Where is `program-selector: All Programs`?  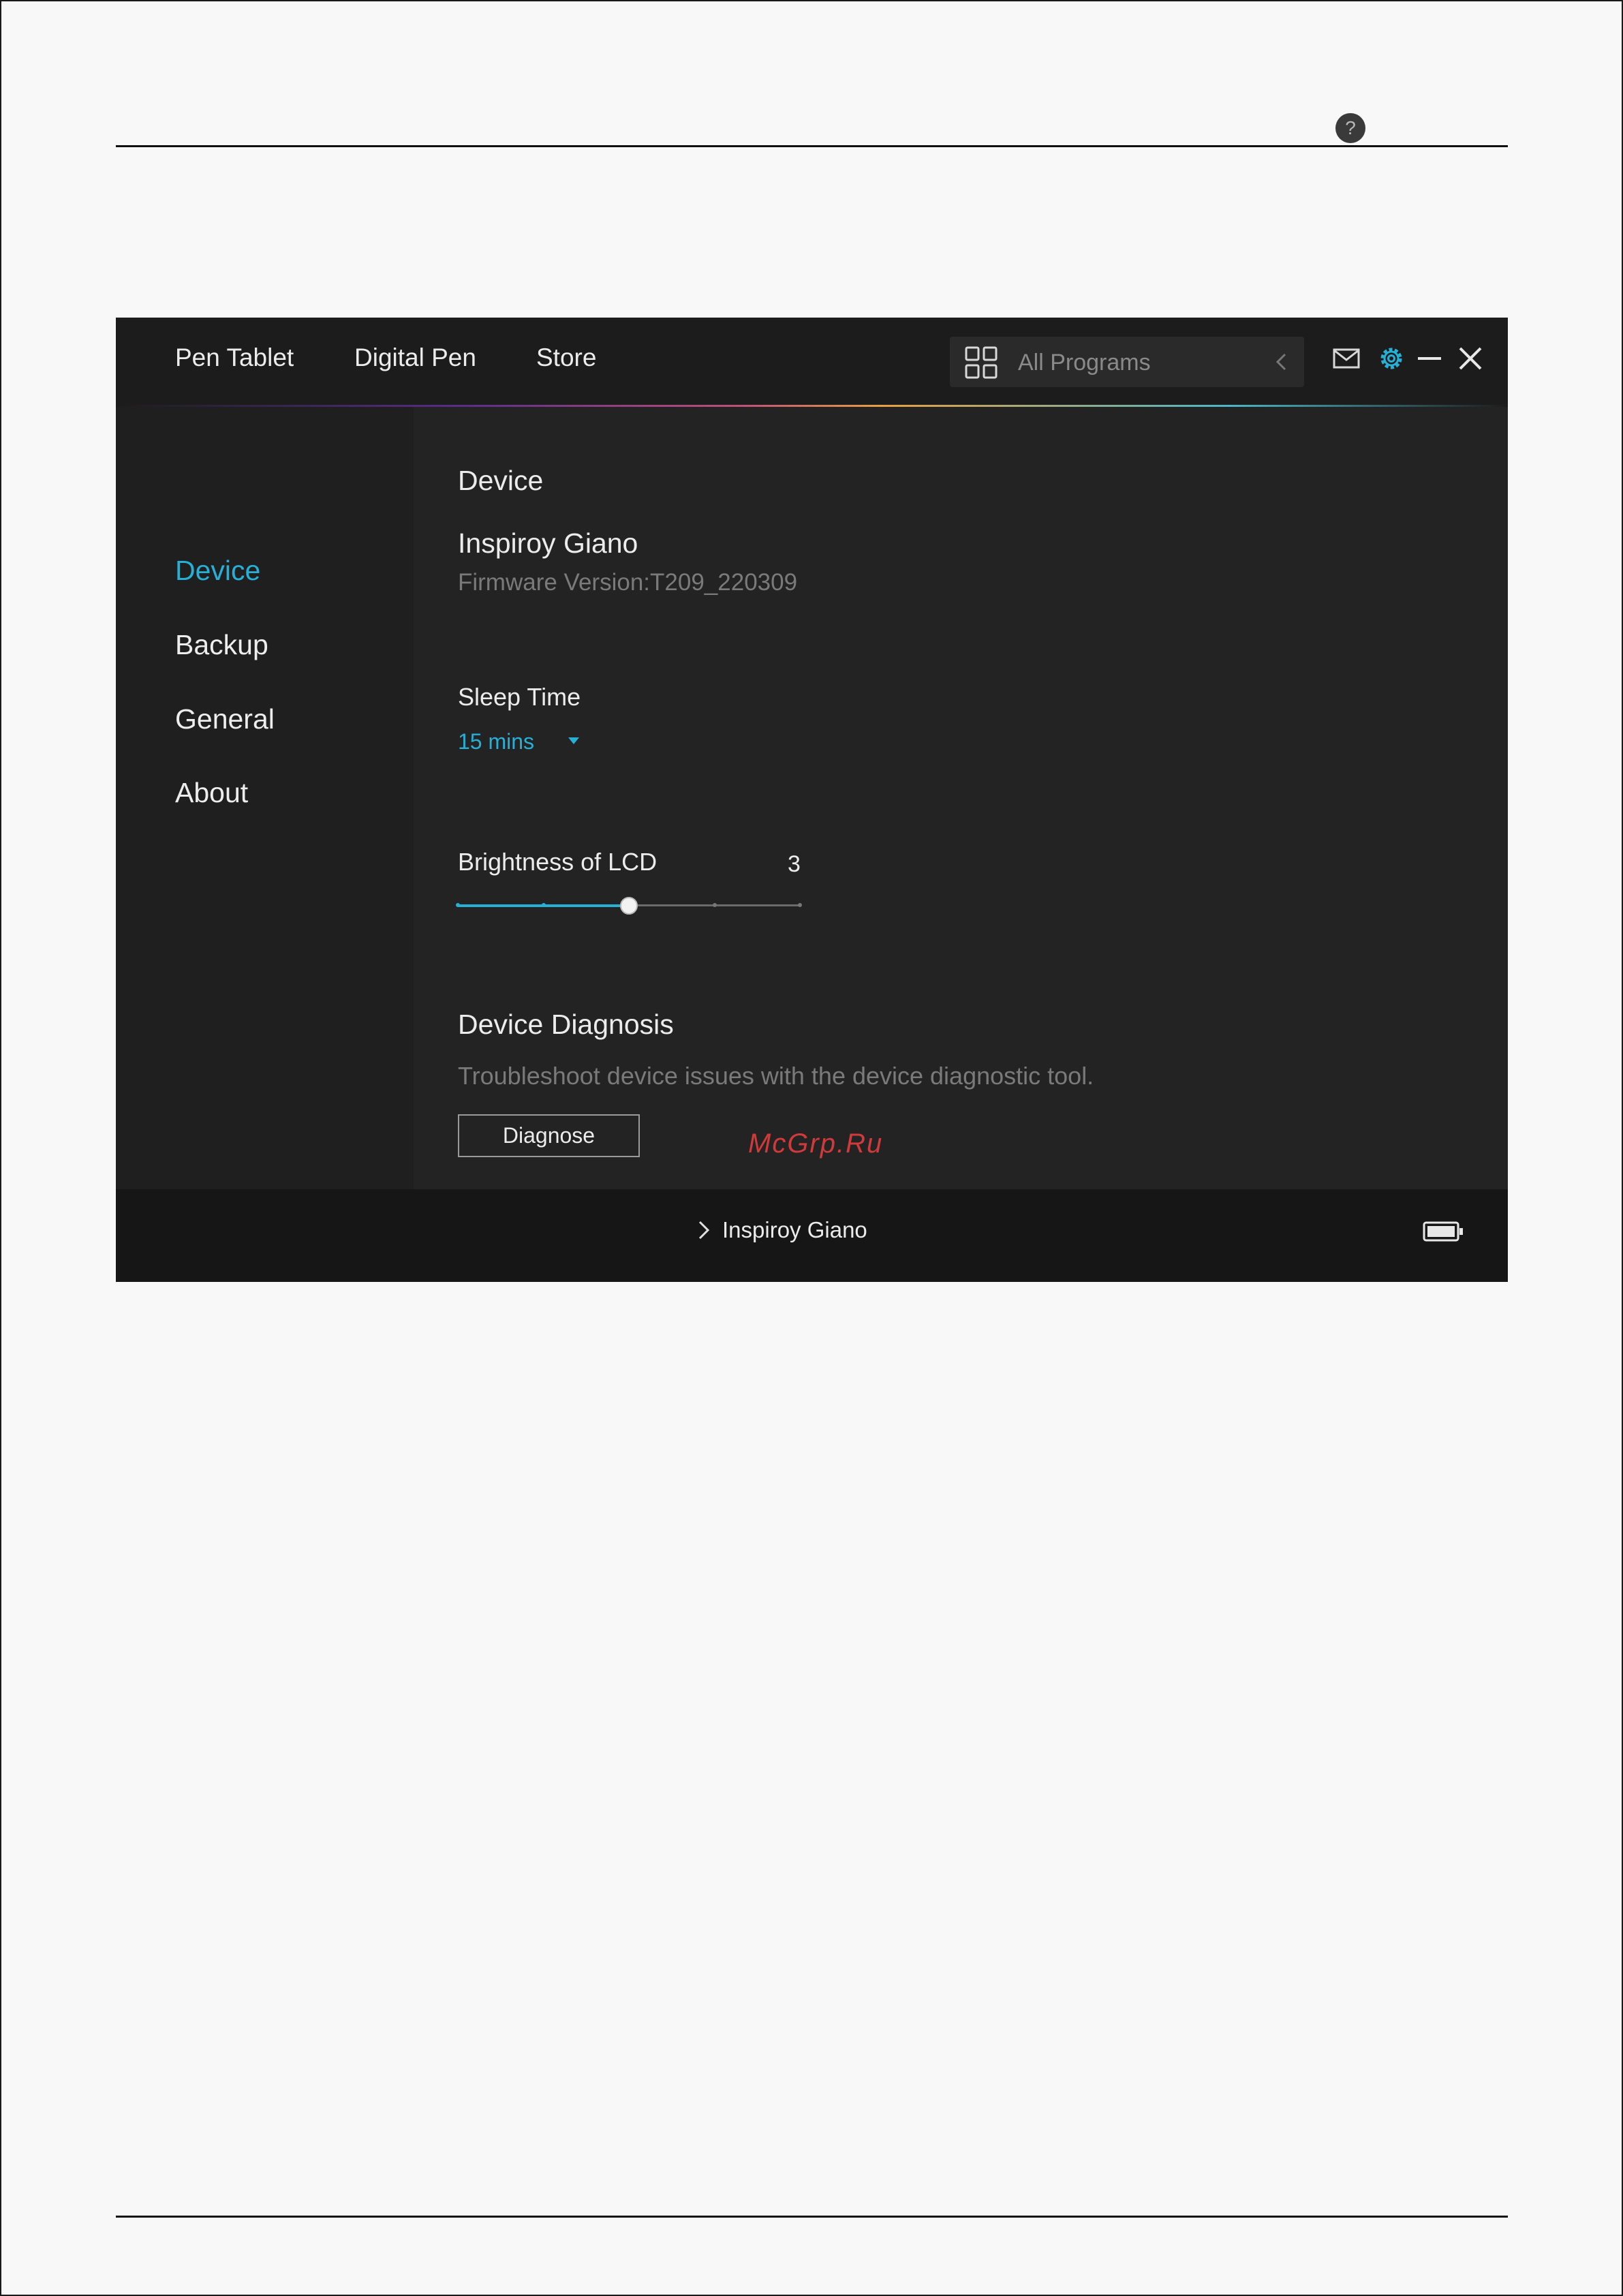
program-selector: All Programs is located at coordinates (1127, 362).